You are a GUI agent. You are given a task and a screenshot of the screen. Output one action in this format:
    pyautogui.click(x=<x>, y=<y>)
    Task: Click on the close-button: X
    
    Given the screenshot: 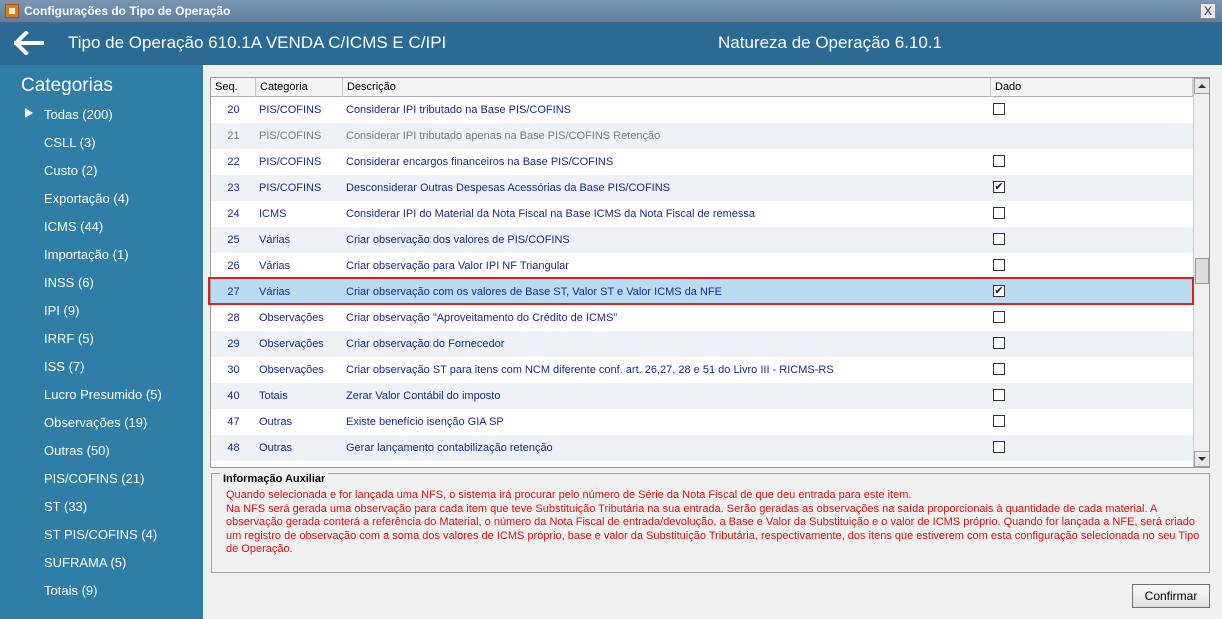 What is the action you would take?
    pyautogui.click(x=1208, y=11)
    